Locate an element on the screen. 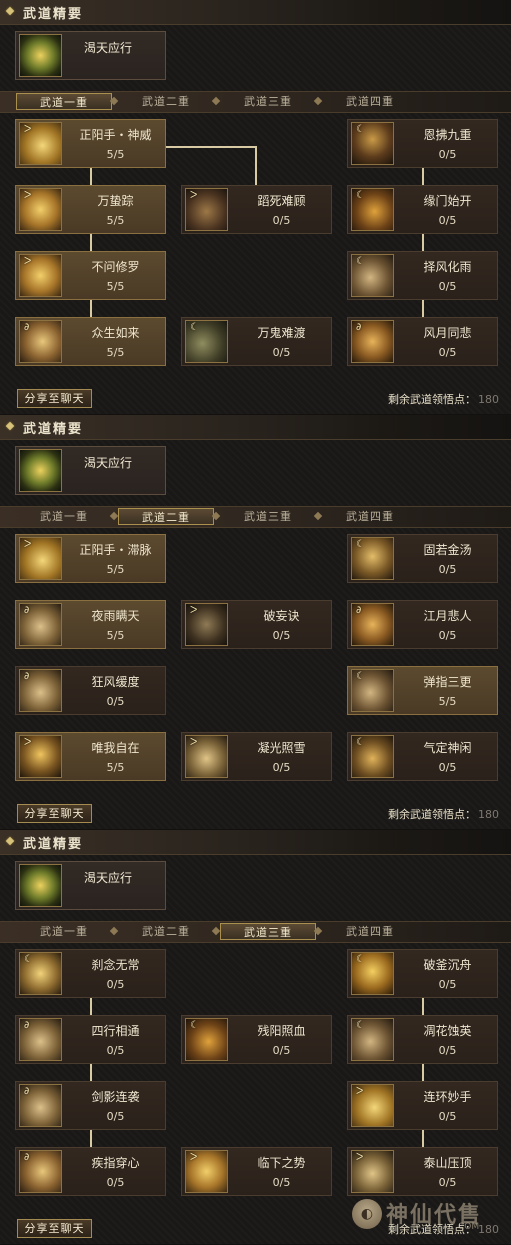 This screenshot has width=511, height=1245. skill-node: ☾ 固若金汤 0/5 is located at coordinates (422, 558).